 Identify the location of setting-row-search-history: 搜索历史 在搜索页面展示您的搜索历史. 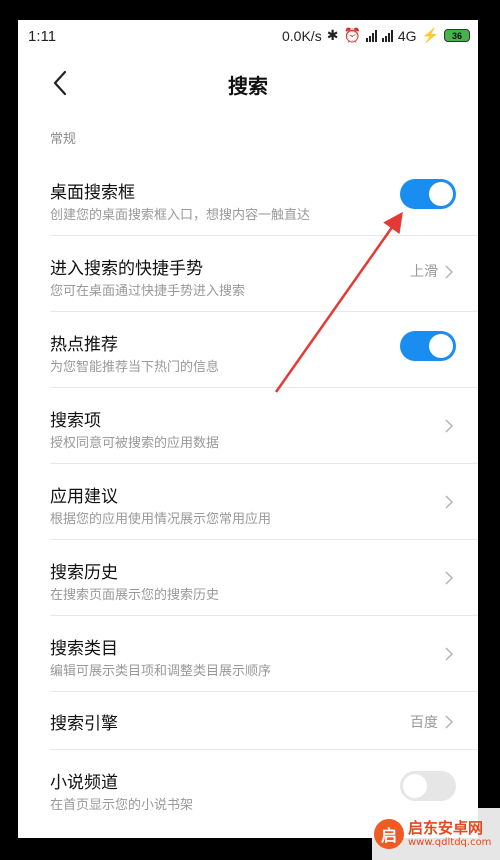
(248, 578).